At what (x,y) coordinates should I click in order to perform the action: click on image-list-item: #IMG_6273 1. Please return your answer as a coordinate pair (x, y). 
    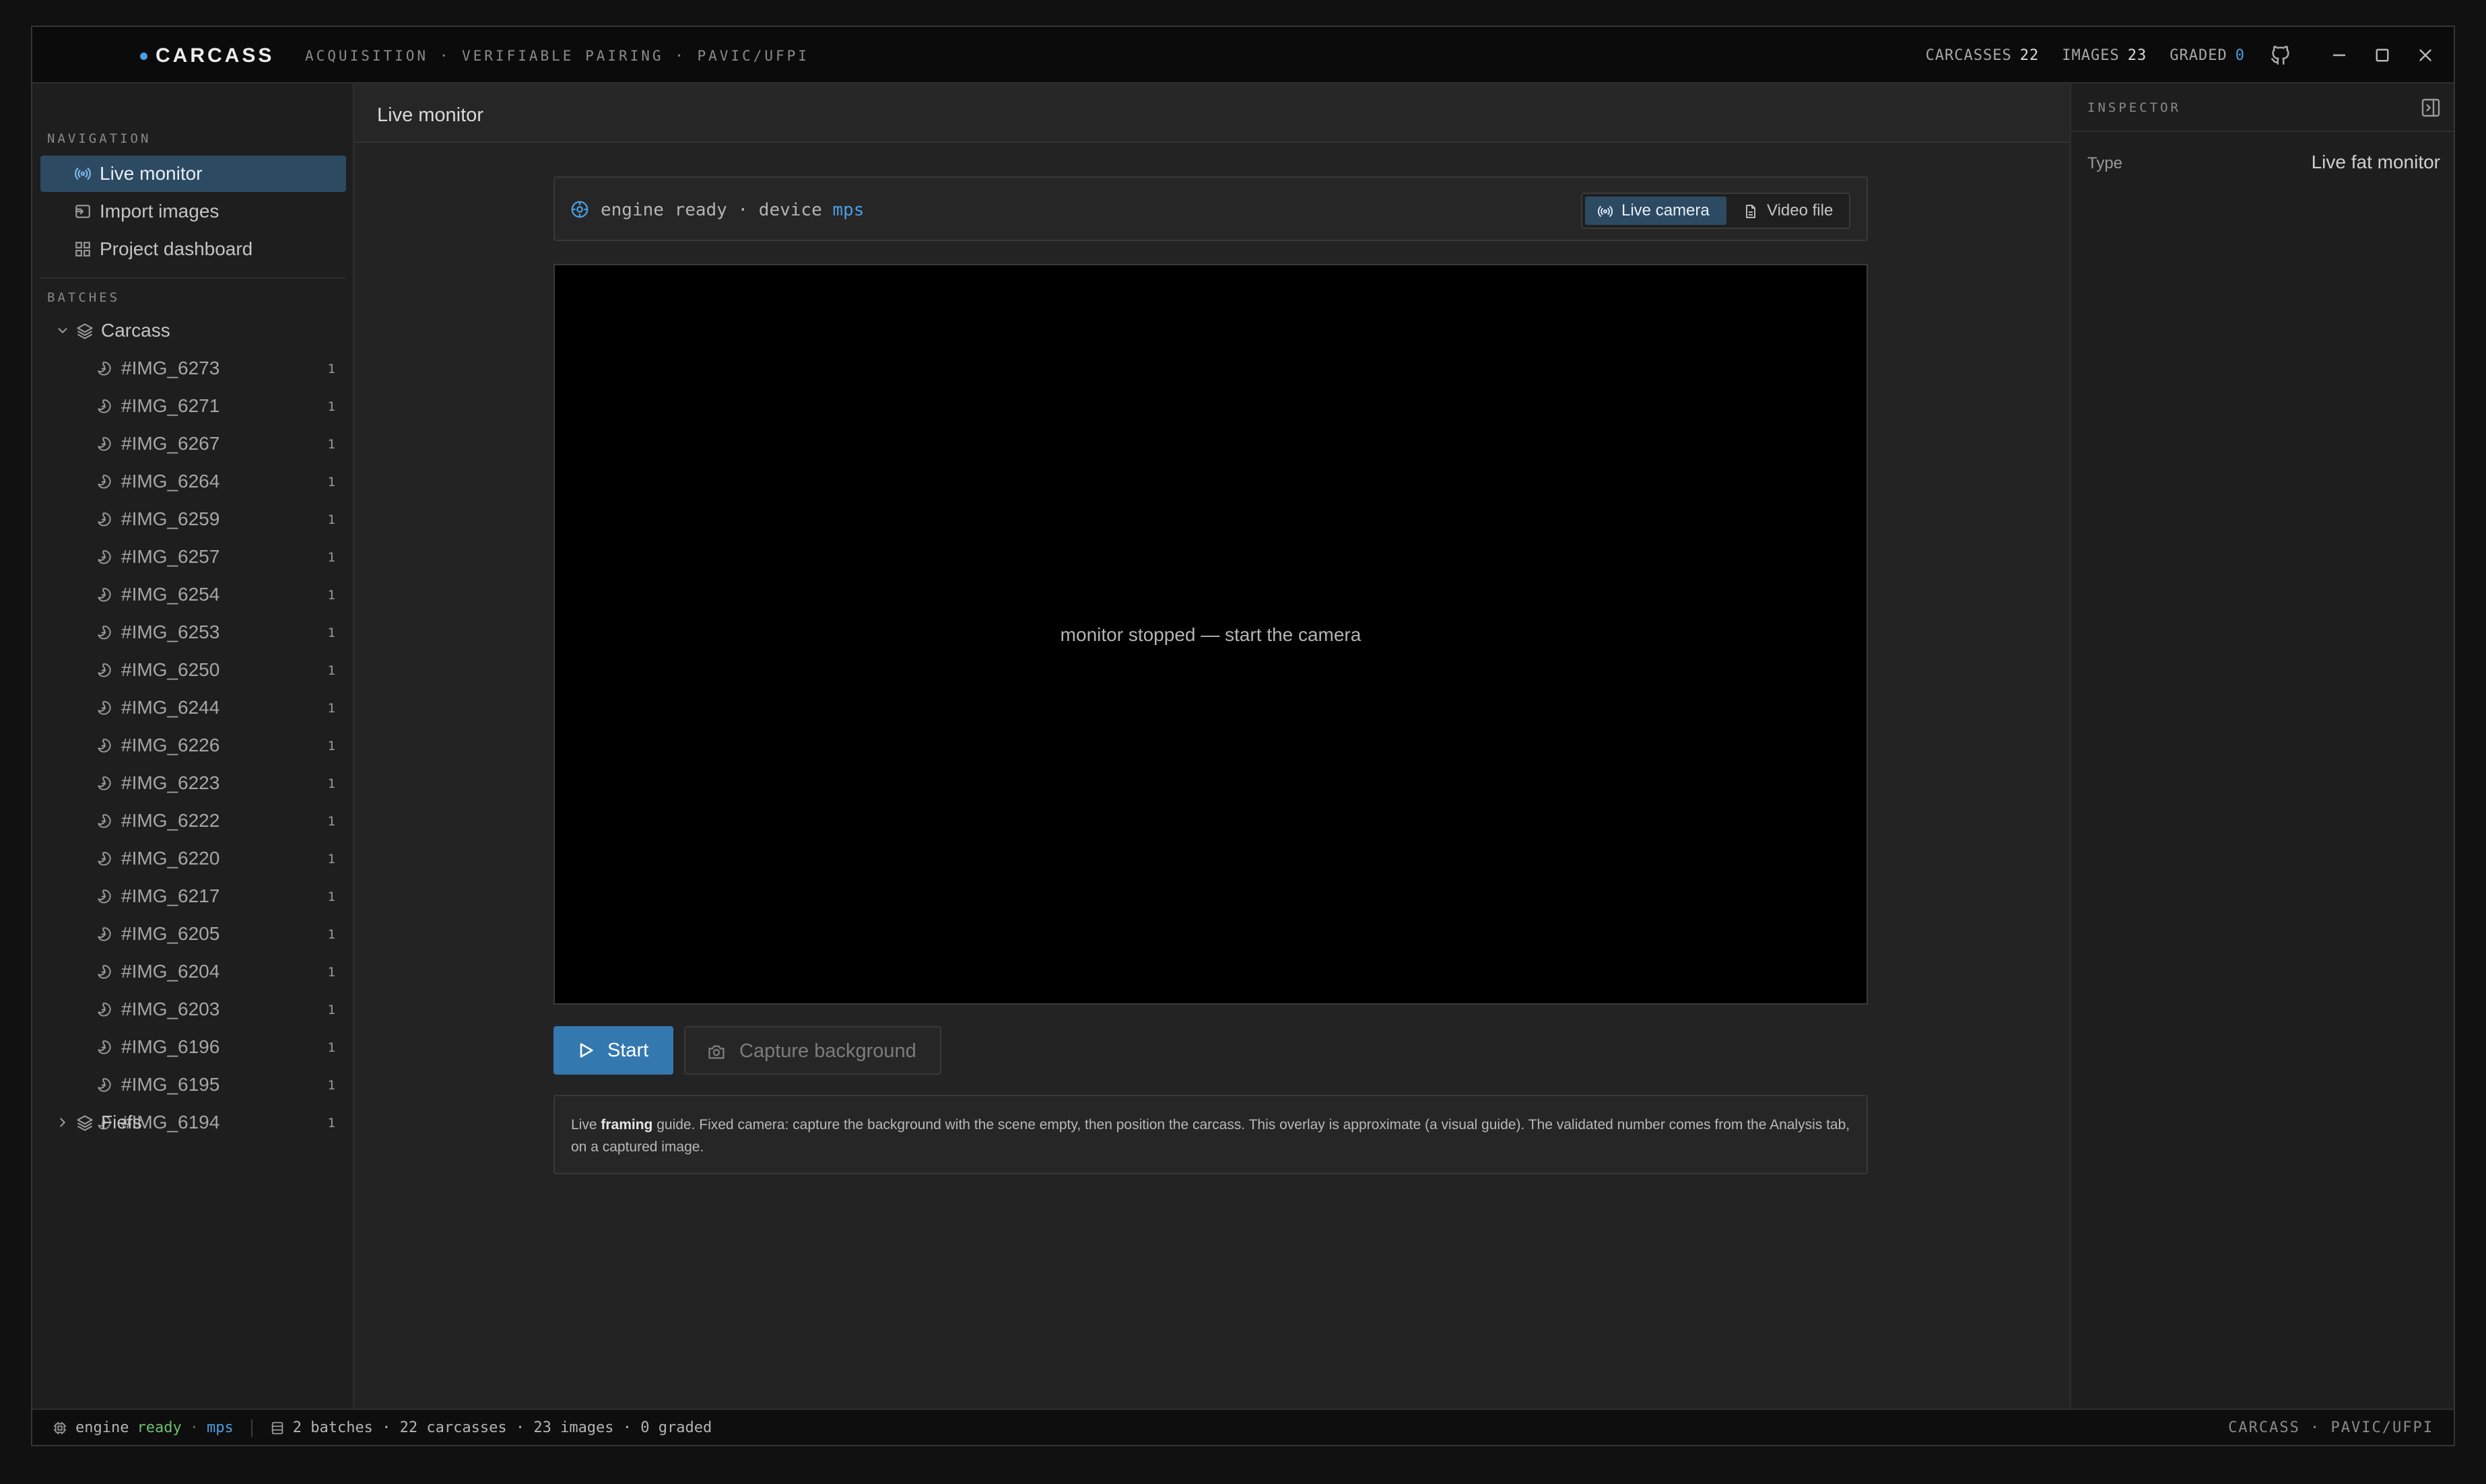
    Looking at the image, I should click on (193, 368).